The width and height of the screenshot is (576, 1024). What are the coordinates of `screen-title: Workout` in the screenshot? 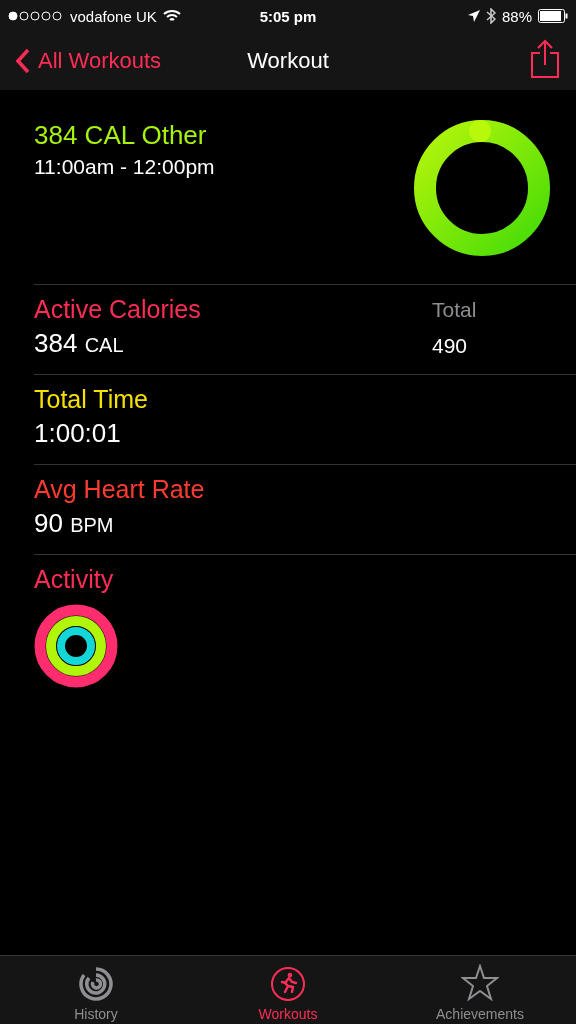 It's located at (288, 61).